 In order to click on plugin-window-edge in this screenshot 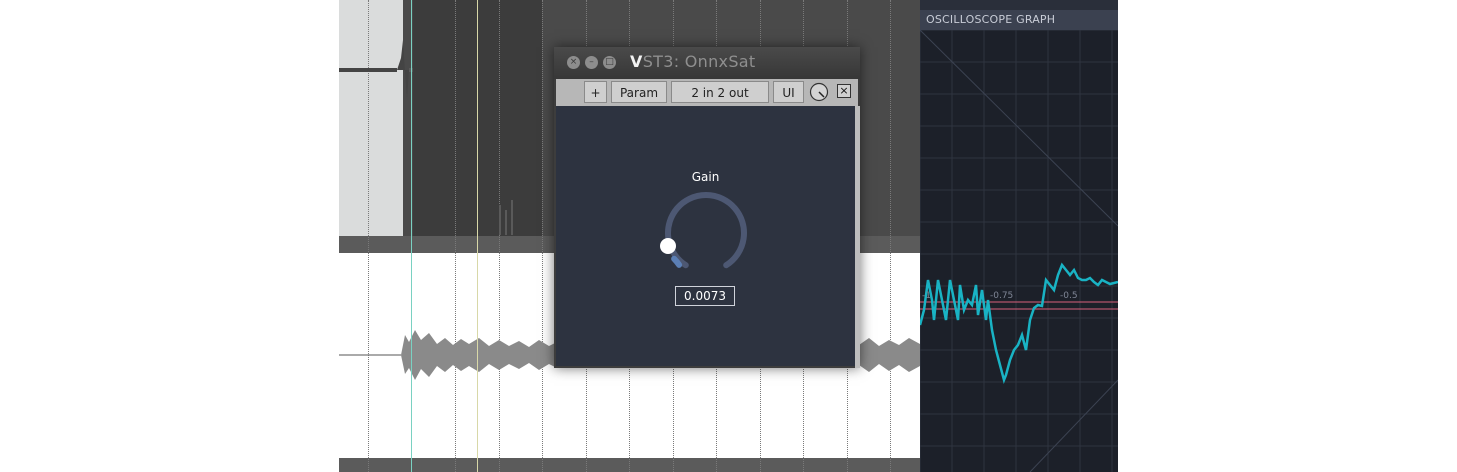, I will do `click(857, 237)`.